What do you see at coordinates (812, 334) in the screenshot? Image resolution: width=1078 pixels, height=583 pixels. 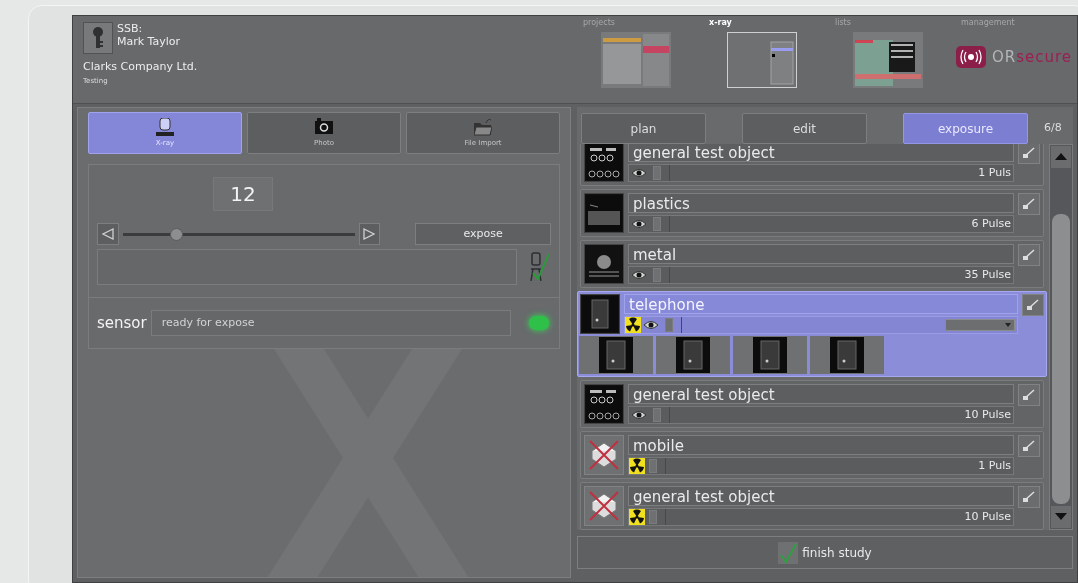 I see `list-item: telephone` at bounding box center [812, 334].